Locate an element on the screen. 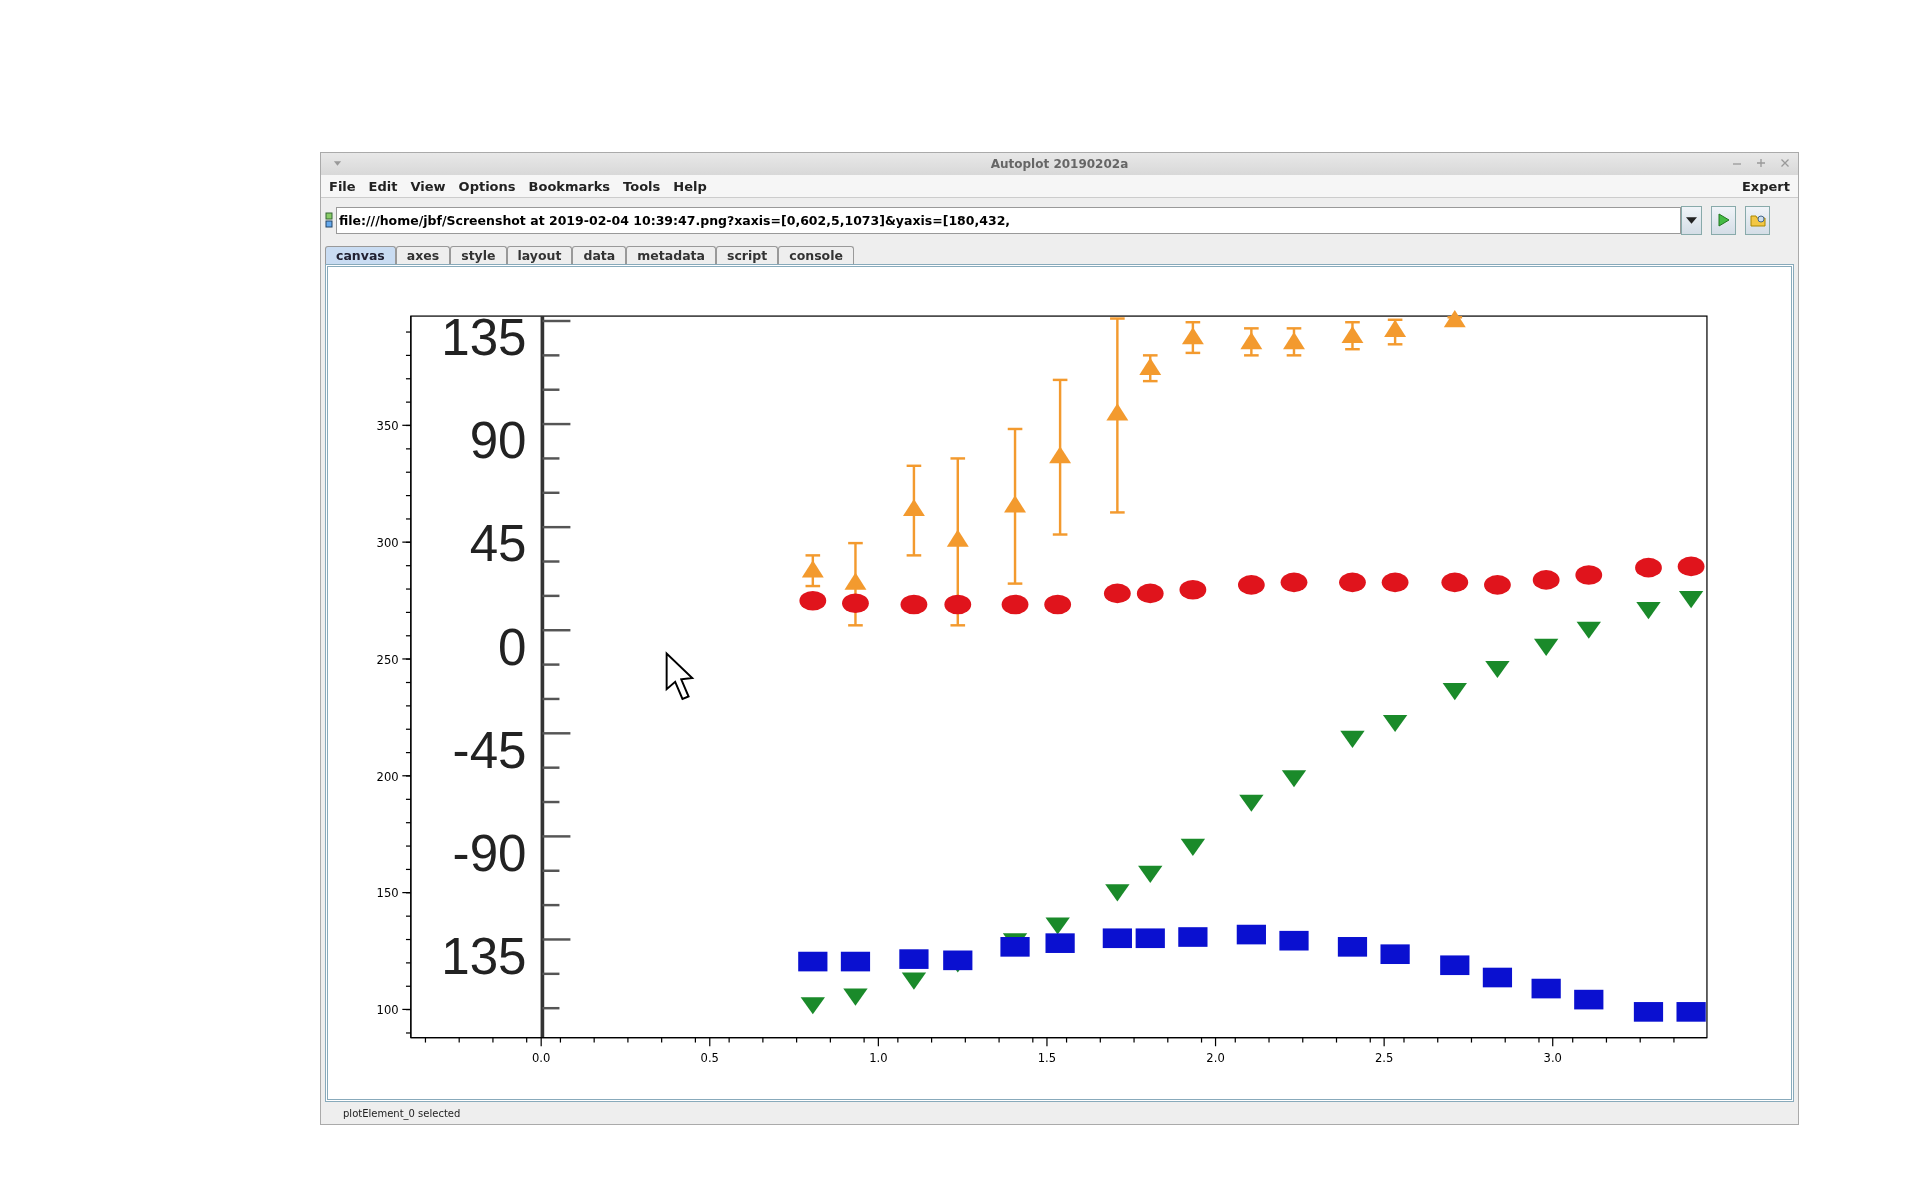 Image resolution: width=1920 pixels, height=1200 pixels. menu-item: Bookmarks is located at coordinates (569, 186).